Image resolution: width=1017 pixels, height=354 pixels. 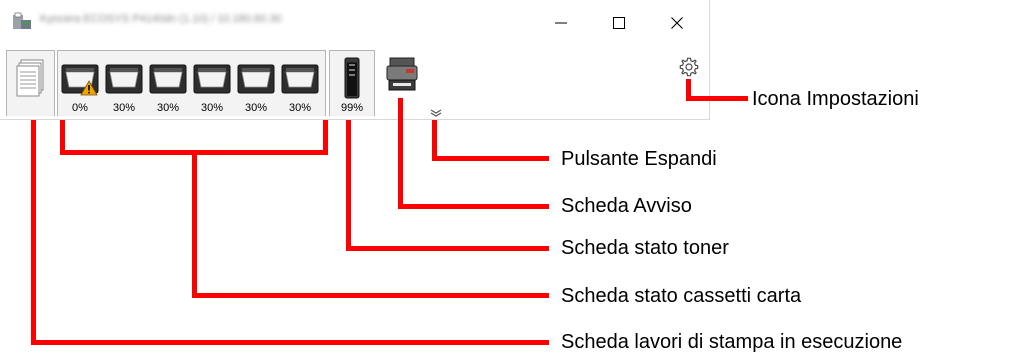 I want to click on minimize-button, so click(x=561, y=23).